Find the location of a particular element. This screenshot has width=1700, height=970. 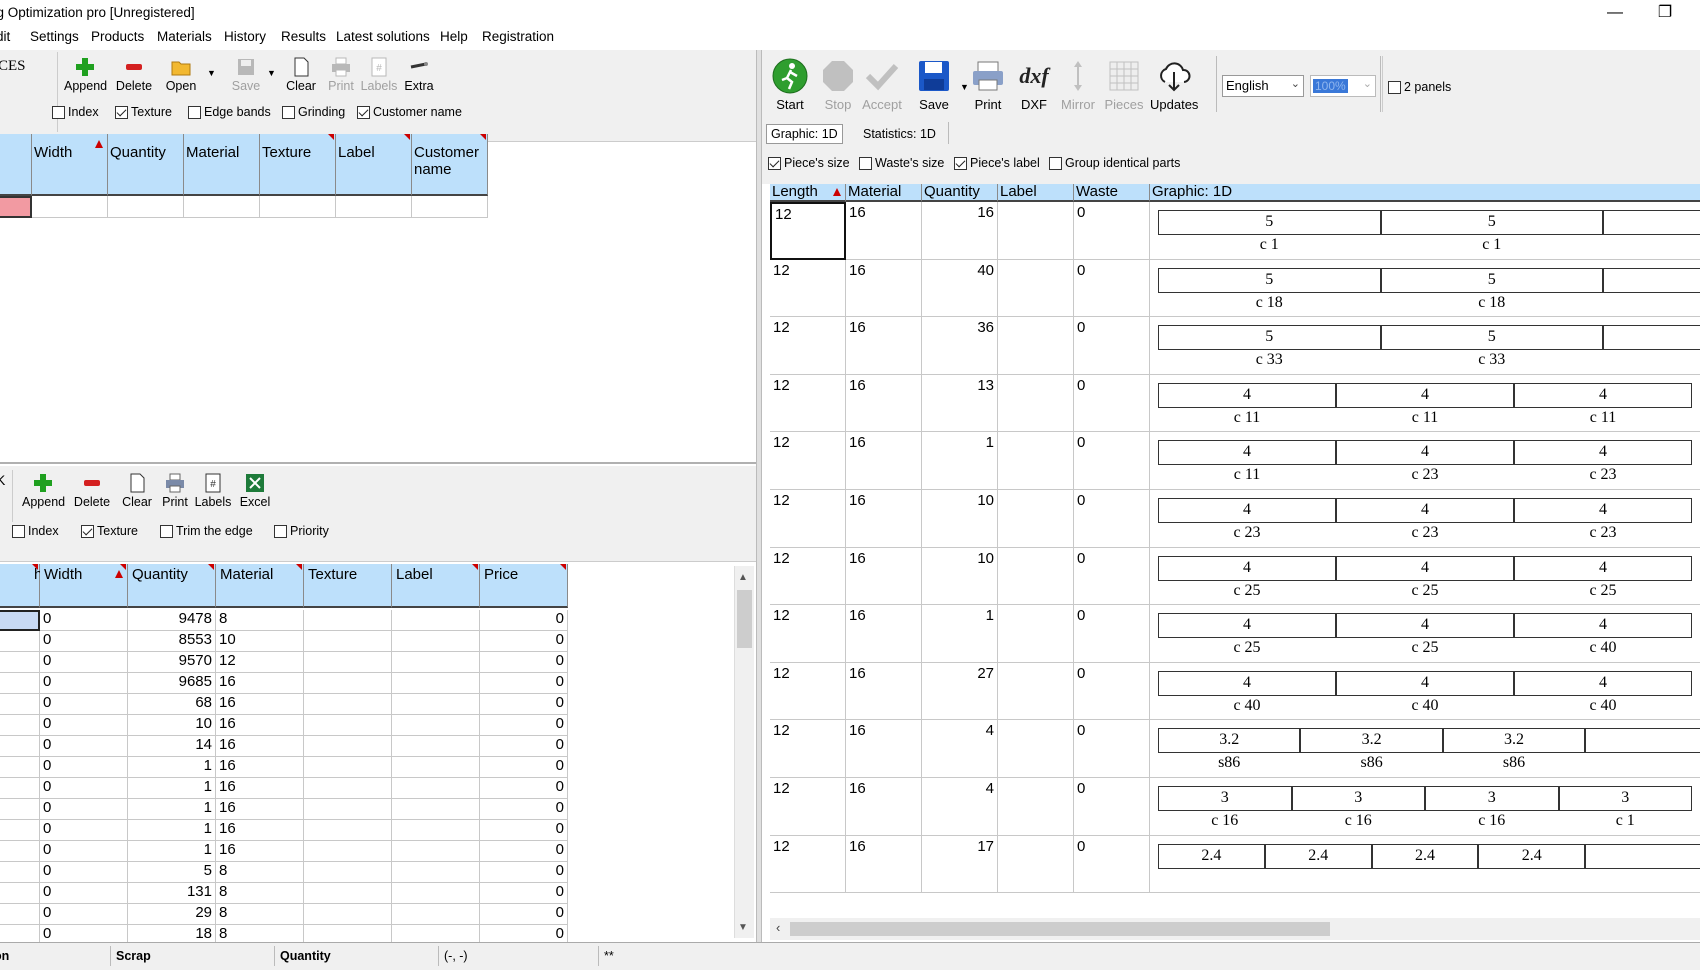

stop-button: Stop is located at coordinates (838, 85).